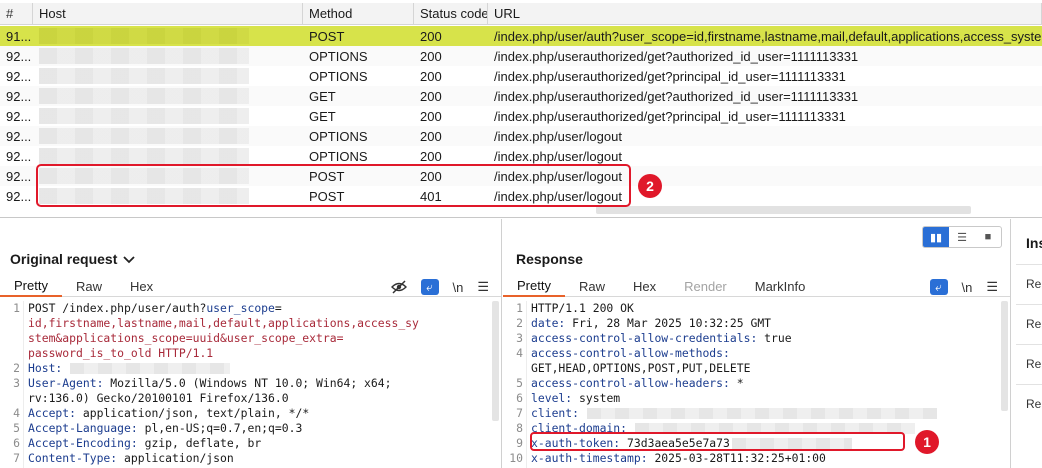 The width and height of the screenshot is (1042, 468). I want to click on column-header-host: Host, so click(168, 13).